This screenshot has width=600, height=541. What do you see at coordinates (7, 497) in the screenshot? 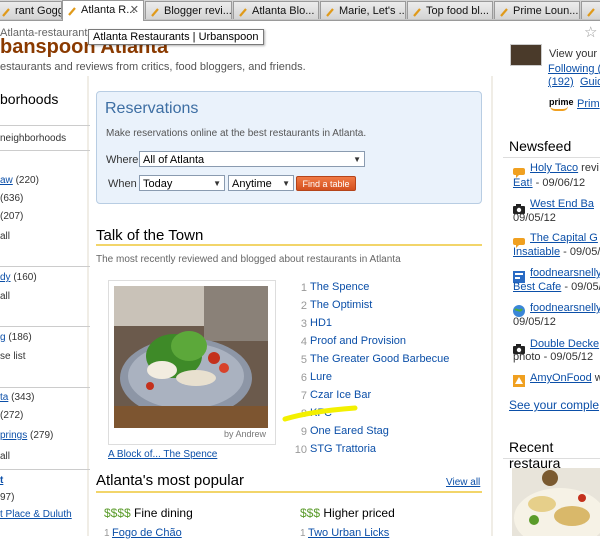
I see `left-item: 97)` at bounding box center [7, 497].